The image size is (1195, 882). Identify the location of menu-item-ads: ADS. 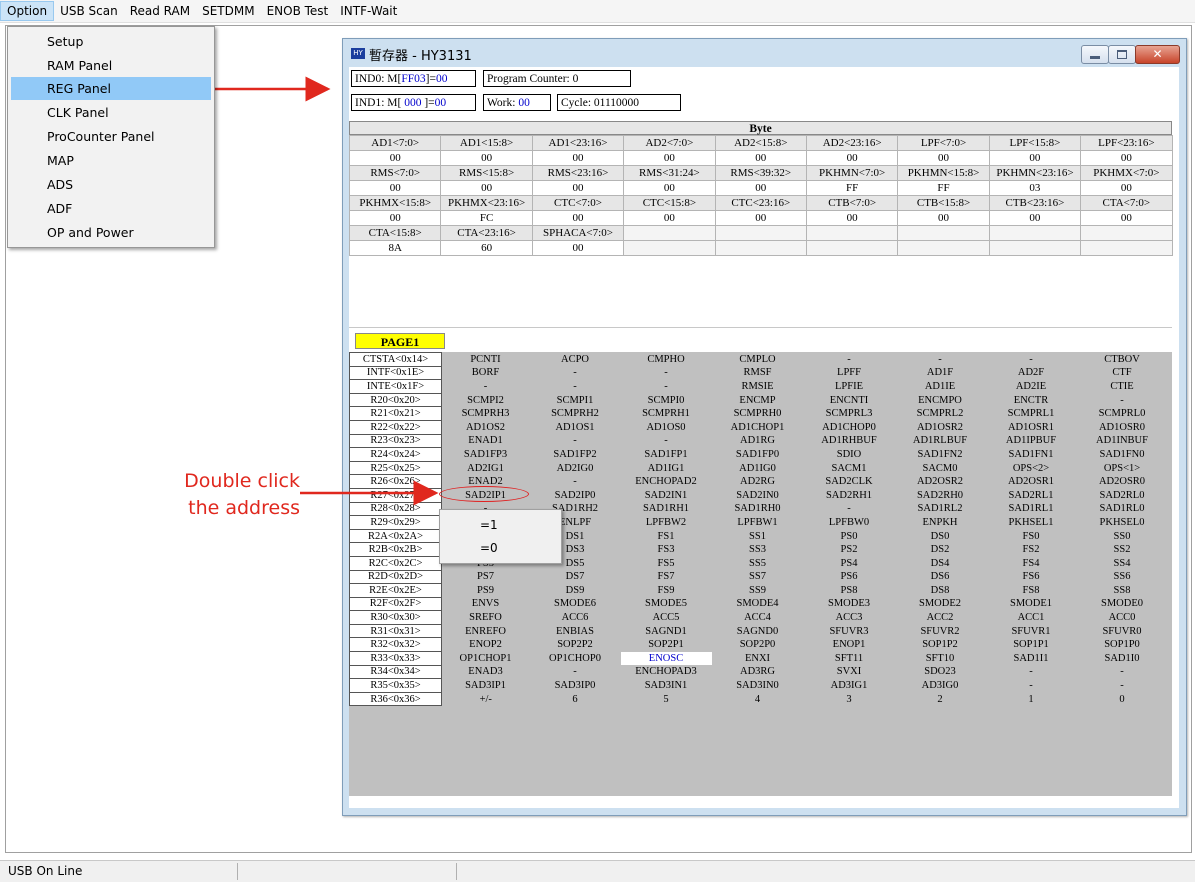
(111, 184).